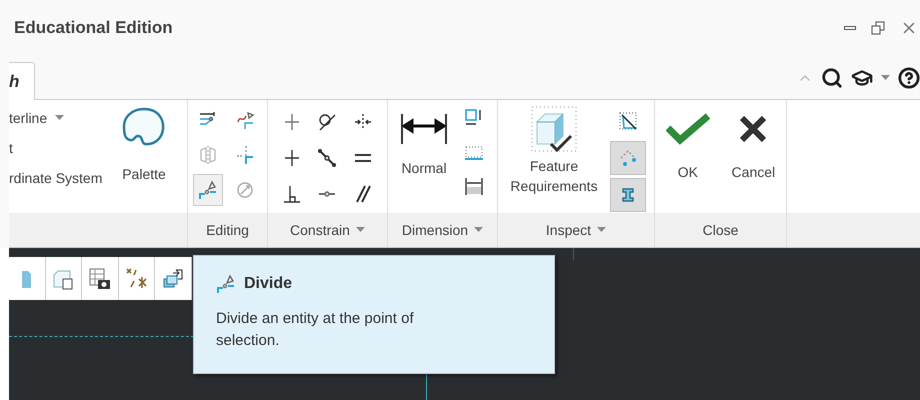 This screenshot has width=920, height=400. I want to click on ribbon-menu-item: t, so click(65, 148).